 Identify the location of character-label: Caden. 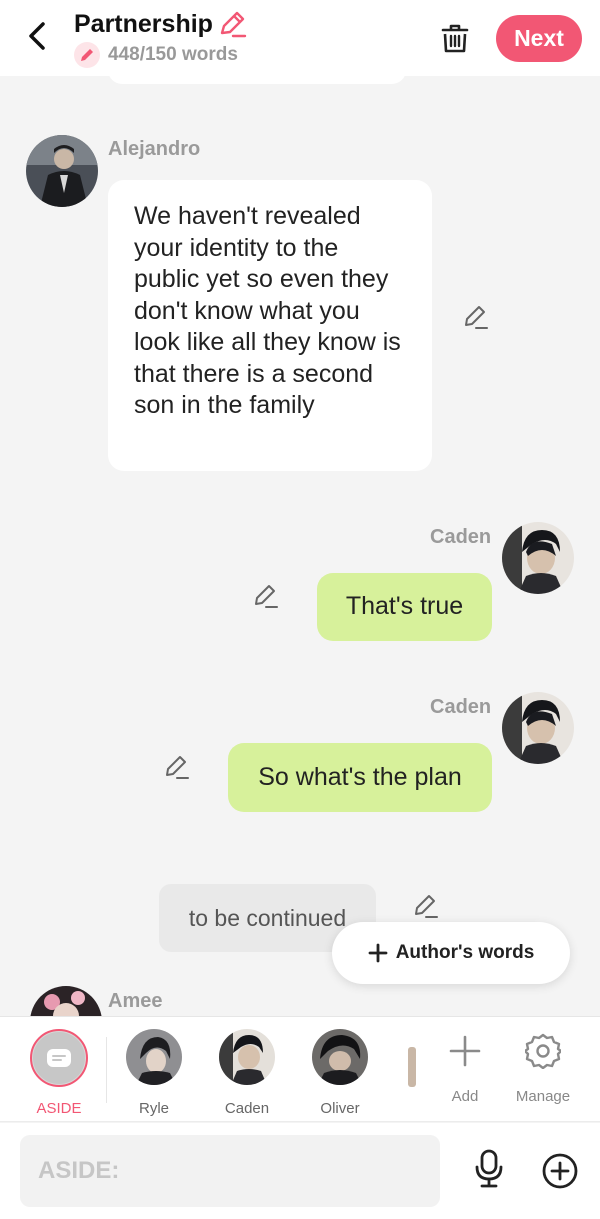
(247, 1108).